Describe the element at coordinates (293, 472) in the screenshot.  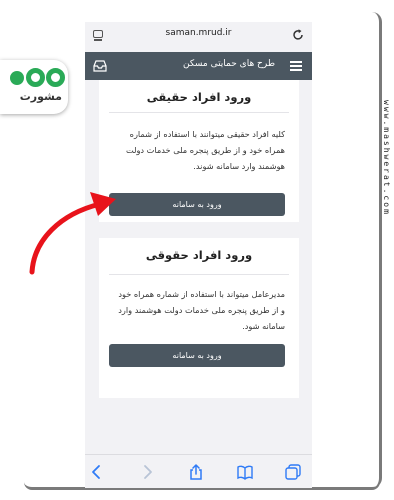
I see `tabs-icon` at that location.